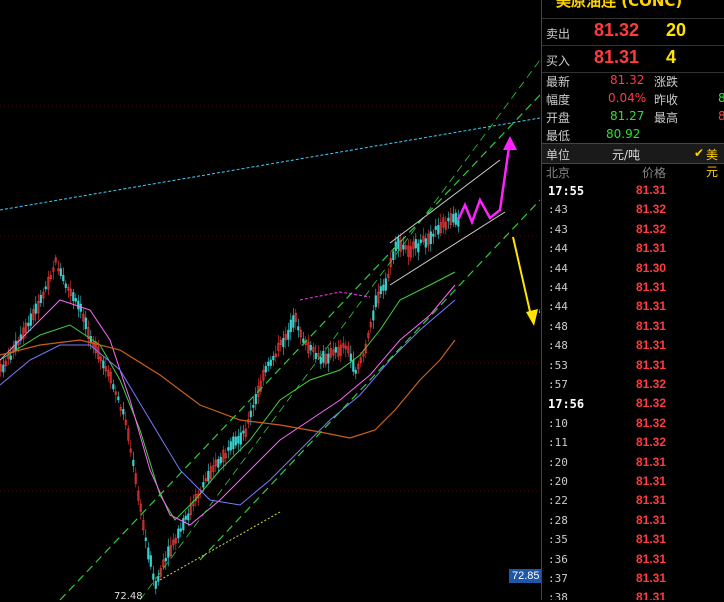  What do you see at coordinates (558, 423) in the screenshot?
I see `tick-time: :10` at bounding box center [558, 423].